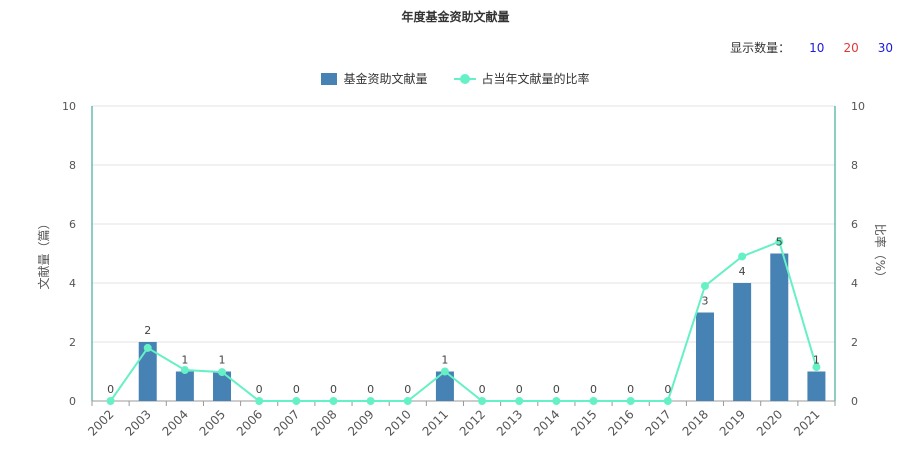  I want to click on y-right-tick-label: 2, so click(854, 342).